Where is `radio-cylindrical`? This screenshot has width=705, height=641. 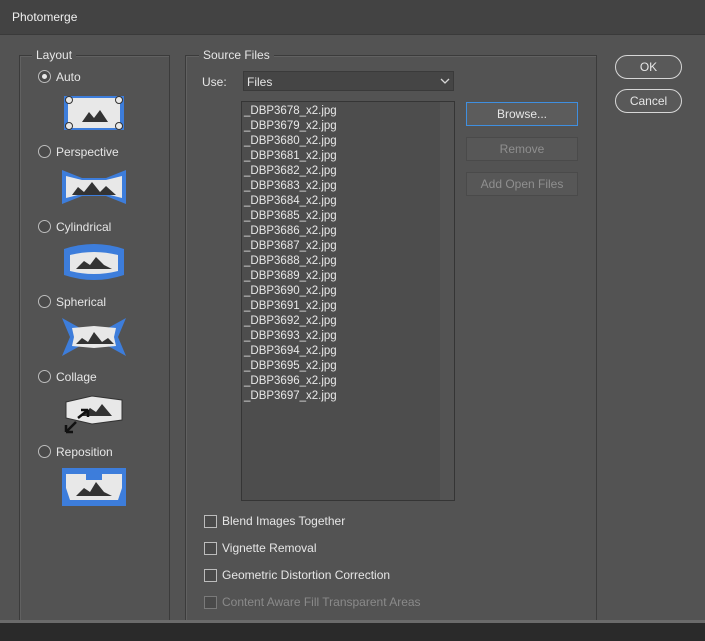
radio-cylindrical is located at coordinates (44, 226).